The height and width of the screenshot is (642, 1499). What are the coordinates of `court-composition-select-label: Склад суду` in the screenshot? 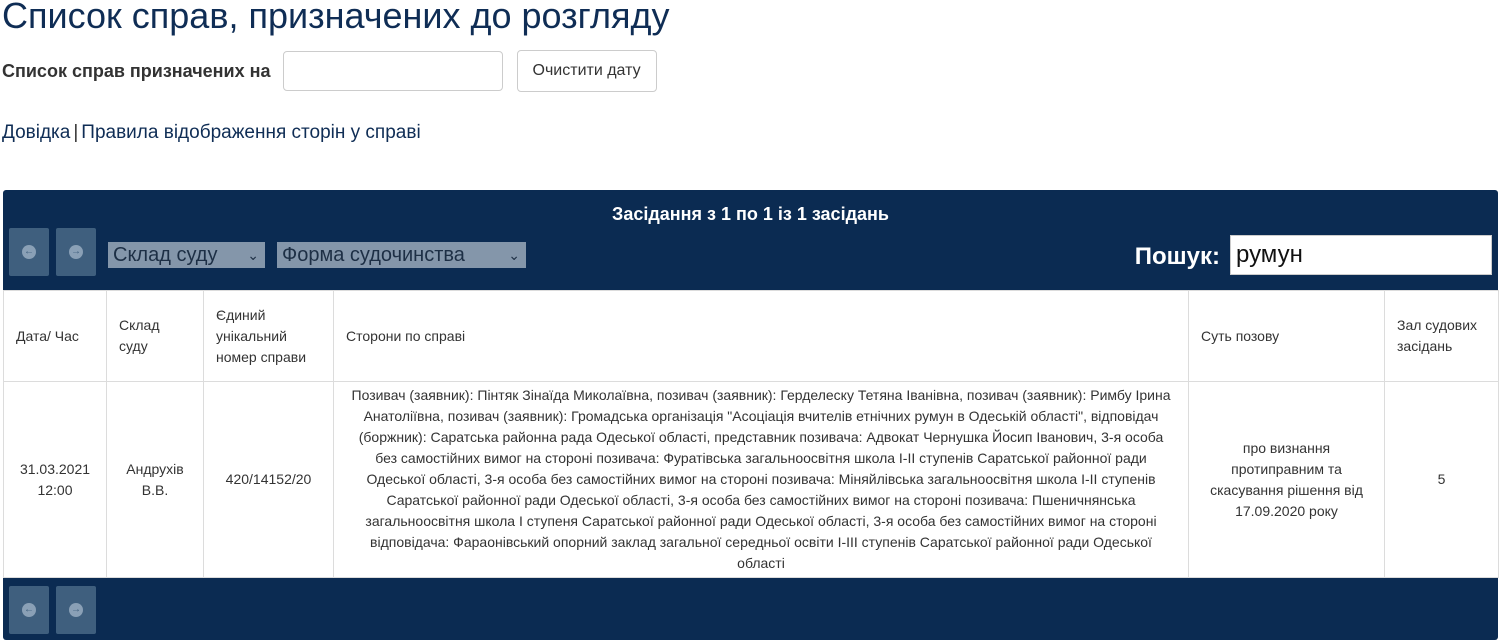 It's located at (165, 255).